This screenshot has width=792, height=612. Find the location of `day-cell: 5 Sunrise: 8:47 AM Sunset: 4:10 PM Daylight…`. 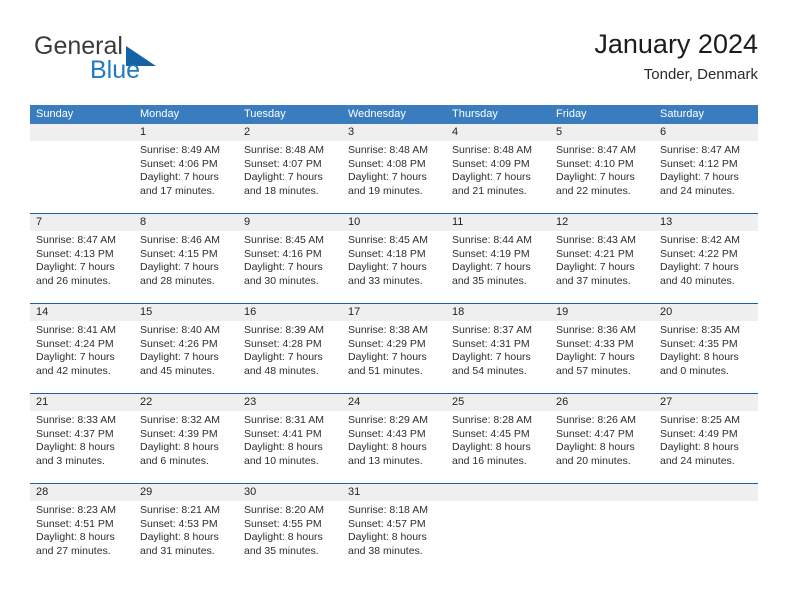

day-cell: 5 Sunrise: 8:47 AM Sunset: 4:10 PM Daylight… is located at coordinates (602, 168).